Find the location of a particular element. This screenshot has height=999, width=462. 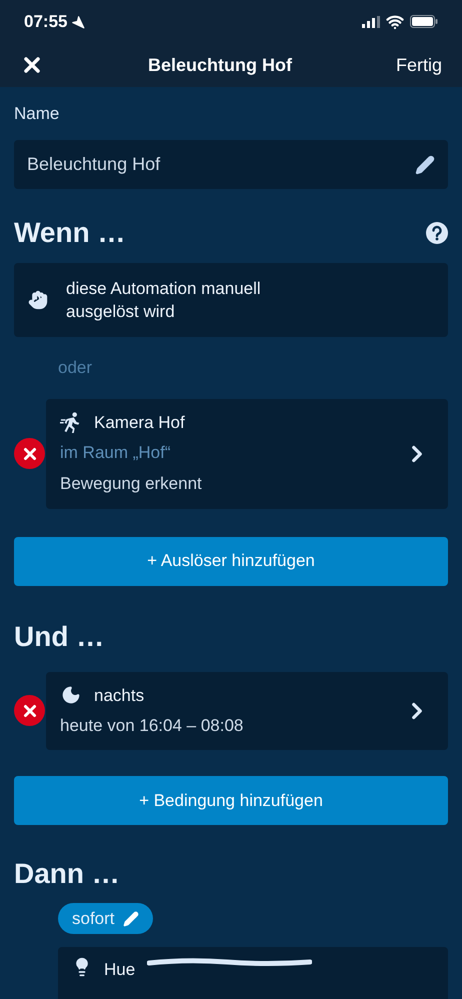

card-title: Kamera Hof is located at coordinates (139, 423).